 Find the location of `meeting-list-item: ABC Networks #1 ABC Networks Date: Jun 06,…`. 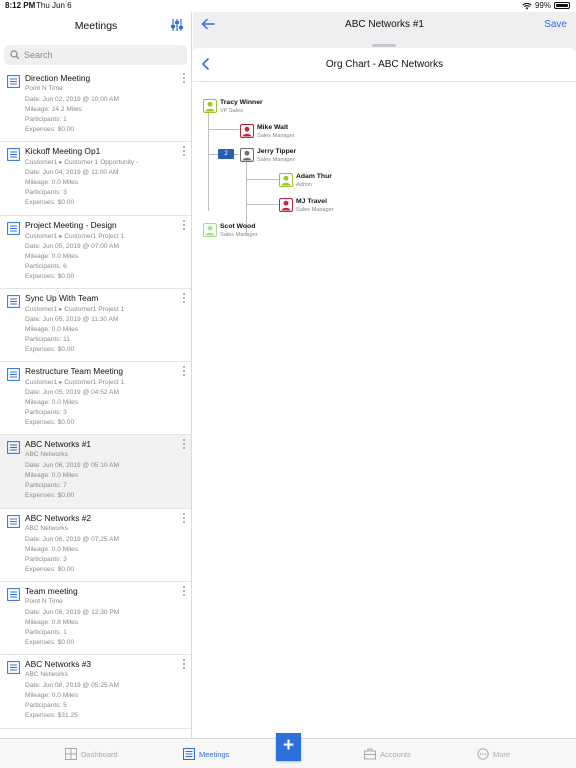

meeting-list-item: ABC Networks #1 ABC Networks Date: Jun 06,… is located at coordinates (95, 472).